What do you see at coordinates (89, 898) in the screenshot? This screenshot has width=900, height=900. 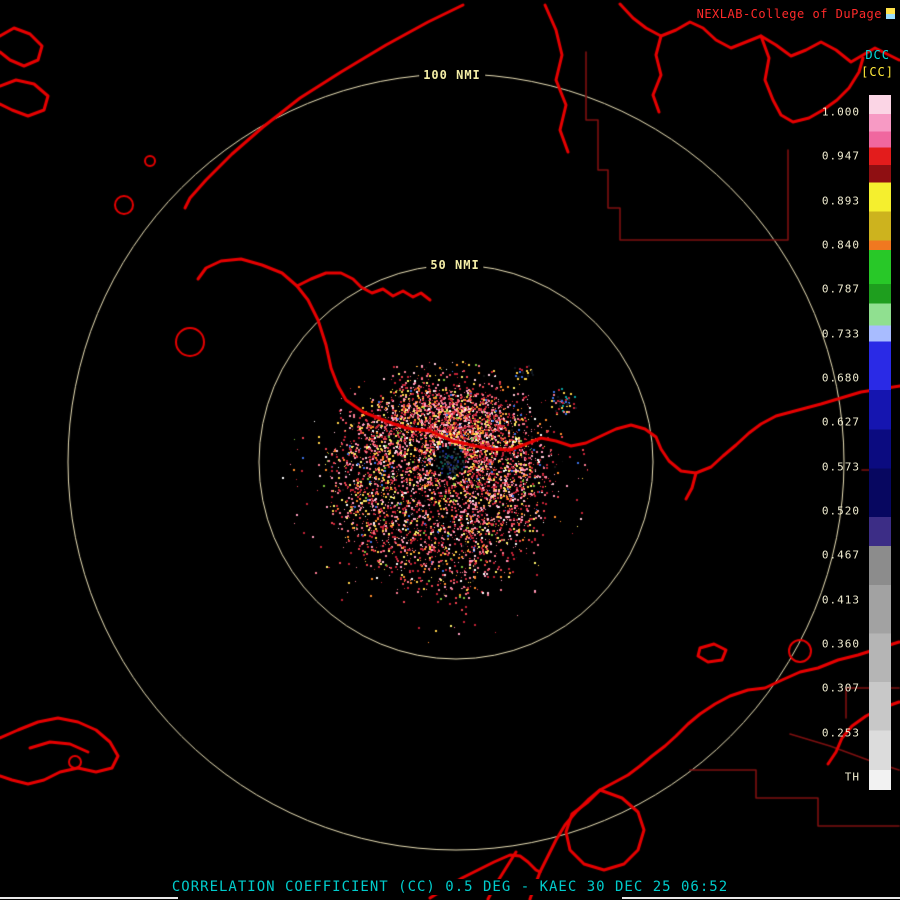 I see `bottom-border-left` at bounding box center [89, 898].